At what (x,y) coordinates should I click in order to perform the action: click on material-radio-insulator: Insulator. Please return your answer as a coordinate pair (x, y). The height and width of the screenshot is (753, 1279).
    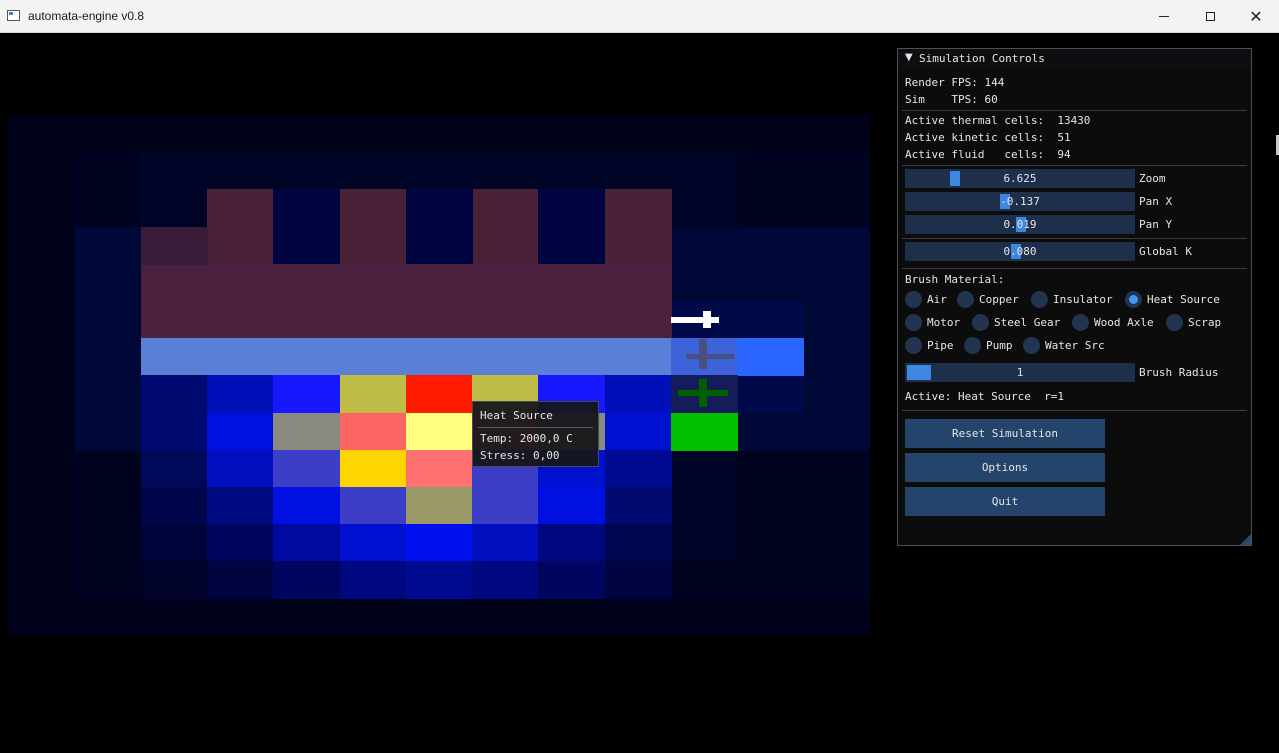
    Looking at the image, I should click on (1072, 299).